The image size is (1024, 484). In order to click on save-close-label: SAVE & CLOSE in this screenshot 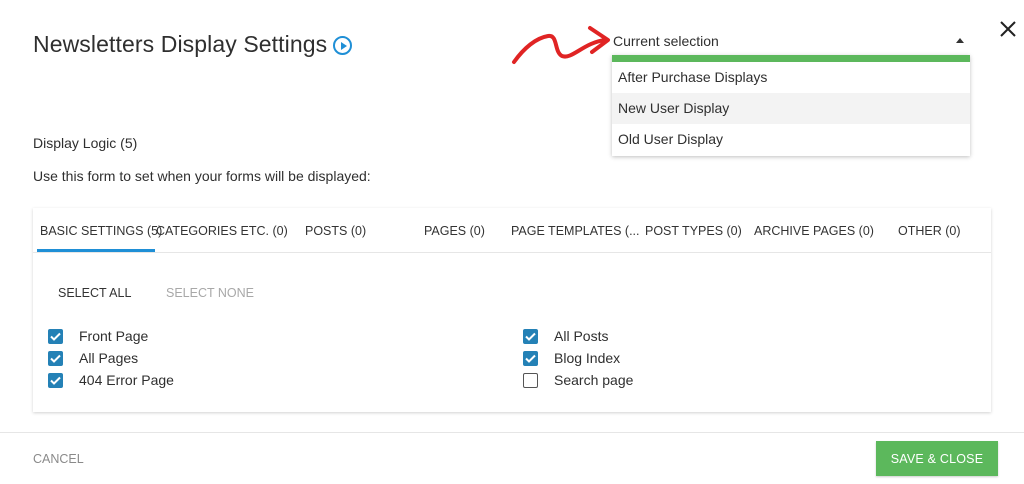, I will do `click(937, 458)`.